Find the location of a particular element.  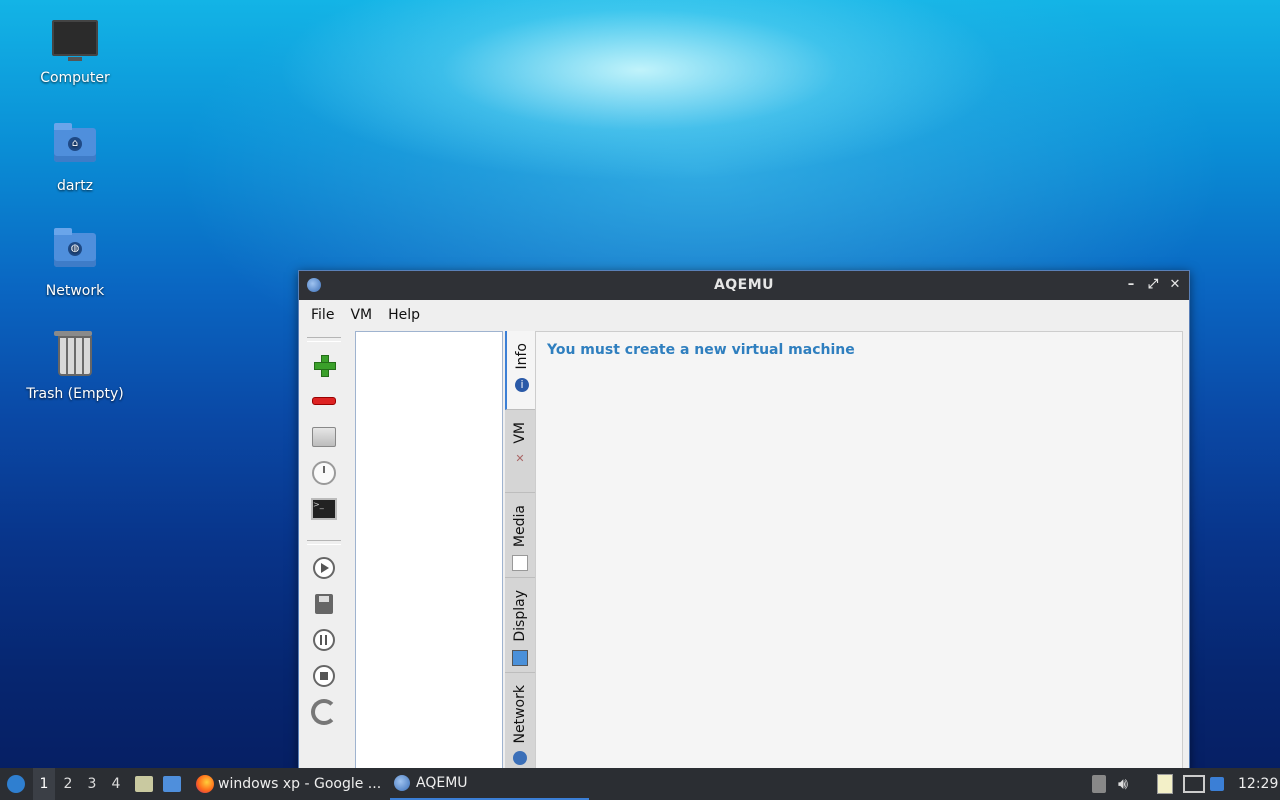

workspace-2: 2 is located at coordinates (68, 784).